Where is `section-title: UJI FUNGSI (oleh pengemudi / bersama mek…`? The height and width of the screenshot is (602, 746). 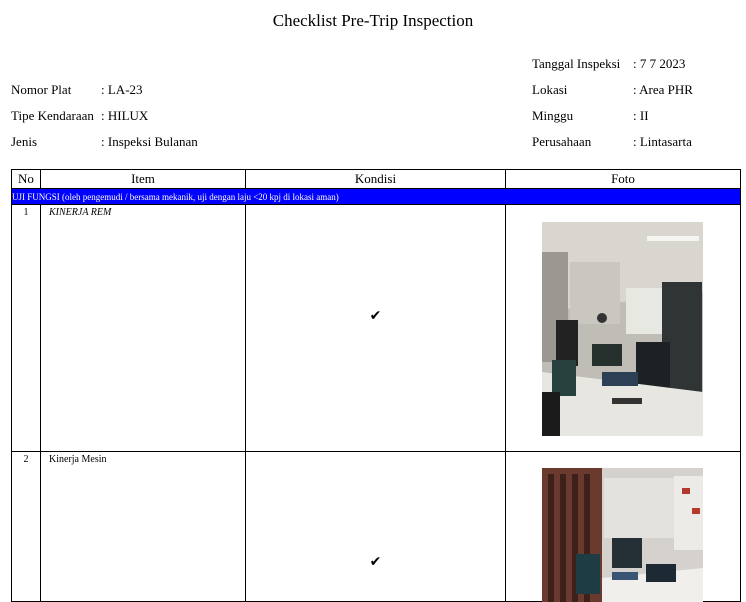
section-title: UJI FUNGSI (oleh pengemudi / bersama mek… is located at coordinates (175, 196).